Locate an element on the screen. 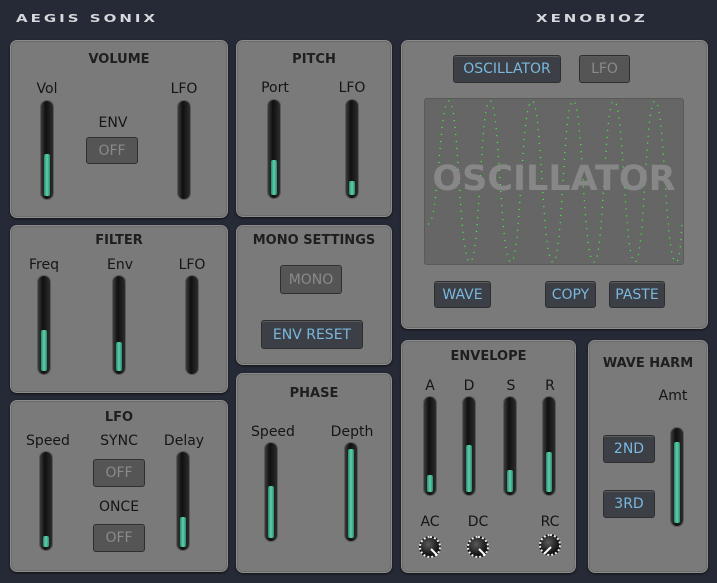 This screenshot has height=583, width=717. ac-knob is located at coordinates (430, 547).